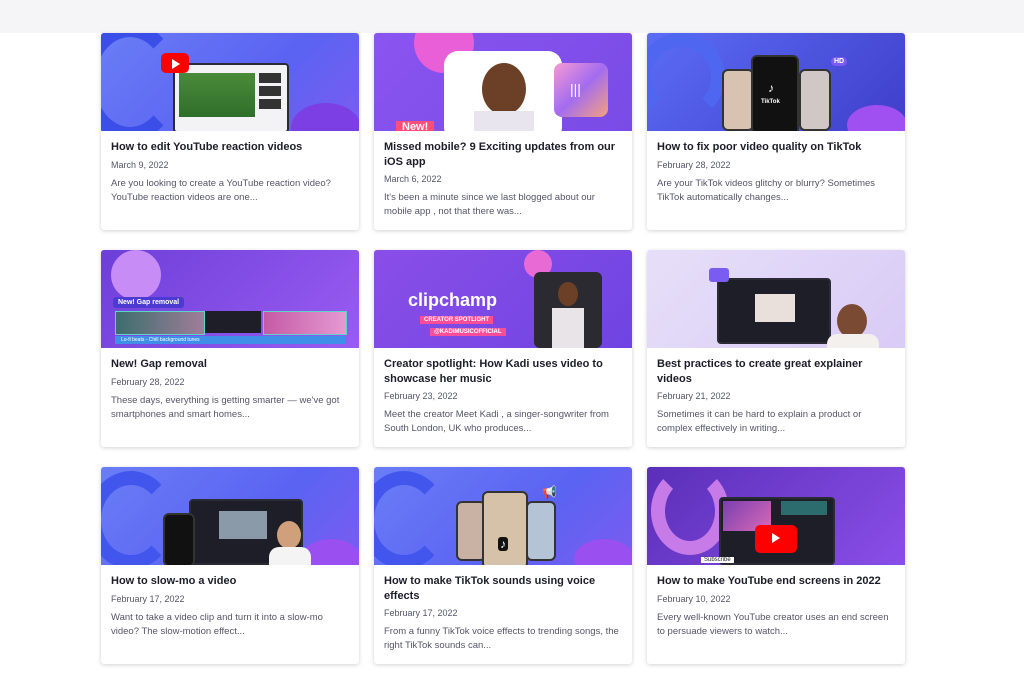 This screenshot has height=700, width=1024. What do you see at coordinates (719, 275) in the screenshot?
I see `camera-icon` at bounding box center [719, 275].